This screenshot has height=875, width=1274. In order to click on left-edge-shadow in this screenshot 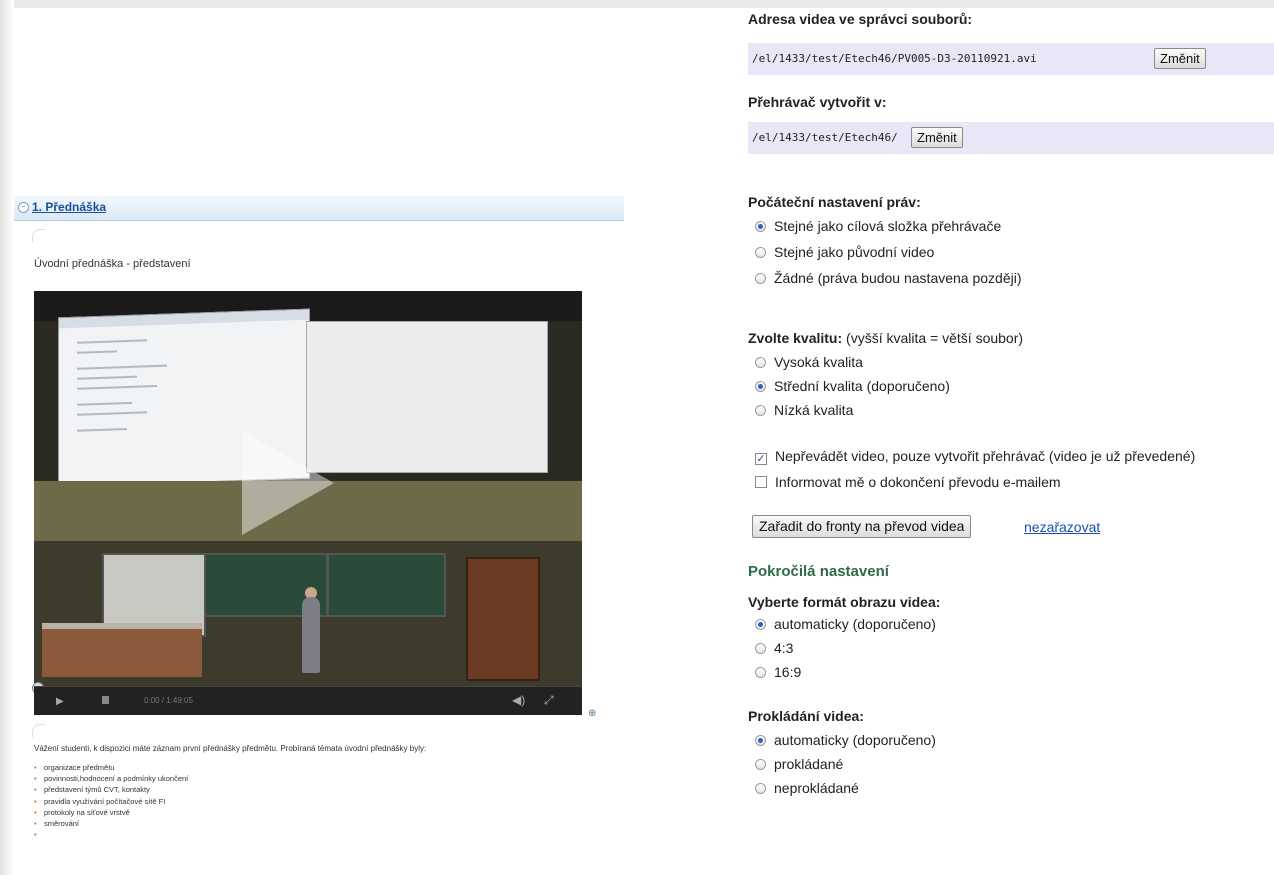, I will do `click(7, 437)`.